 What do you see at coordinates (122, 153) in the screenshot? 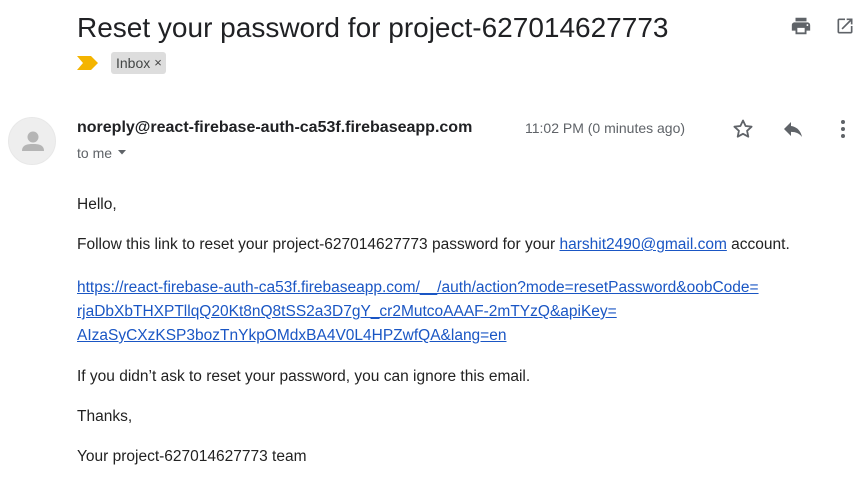
I see `caret-down-icon` at bounding box center [122, 153].